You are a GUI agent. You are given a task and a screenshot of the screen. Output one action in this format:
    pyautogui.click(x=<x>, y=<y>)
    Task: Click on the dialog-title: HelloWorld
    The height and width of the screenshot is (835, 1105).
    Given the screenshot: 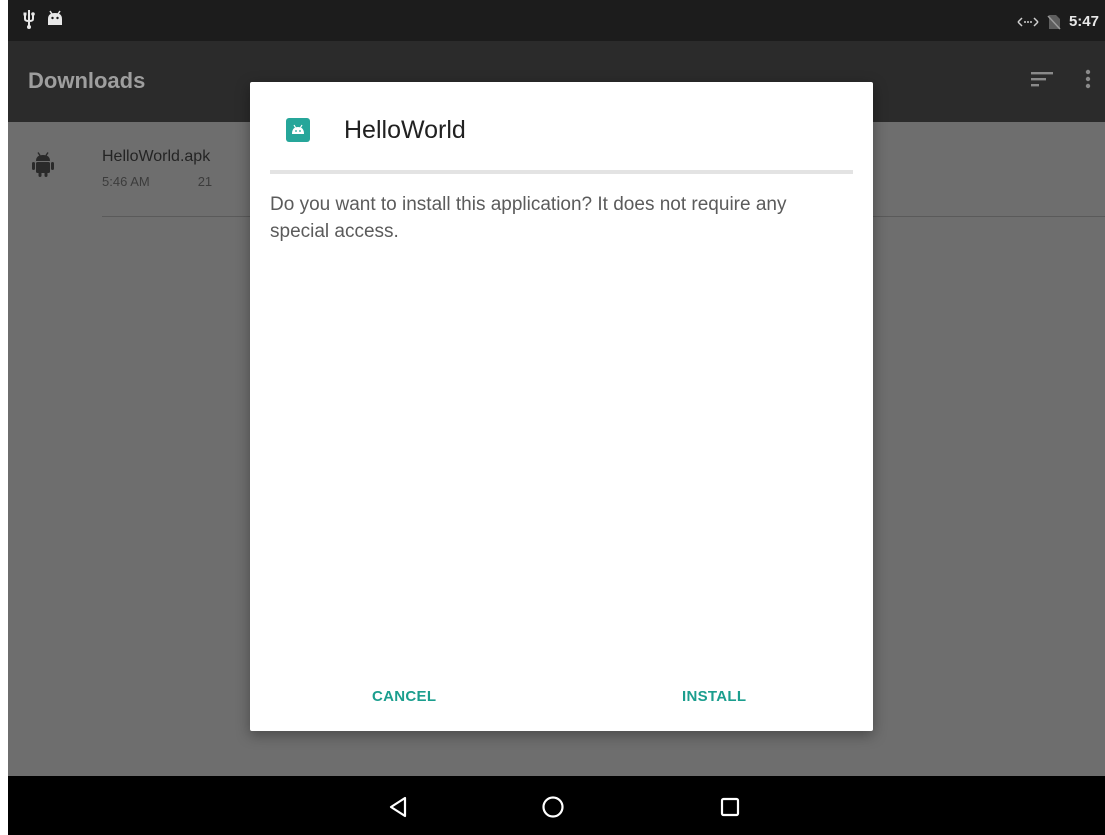 What is the action you would take?
    pyautogui.click(x=405, y=130)
    